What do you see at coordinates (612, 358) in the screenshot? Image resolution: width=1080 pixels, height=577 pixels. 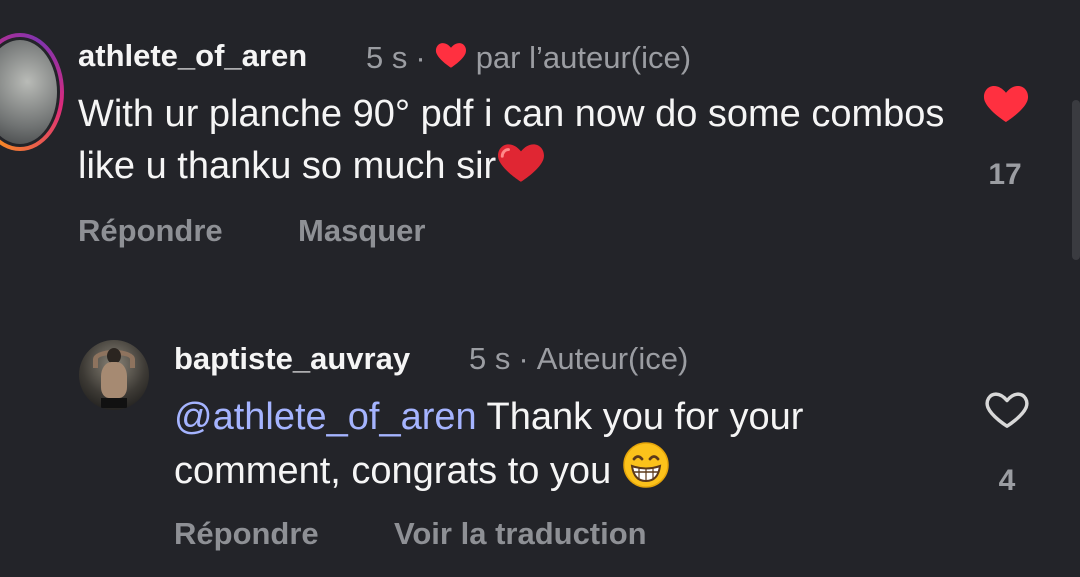 I see `author-badge: Auteur(ice)` at bounding box center [612, 358].